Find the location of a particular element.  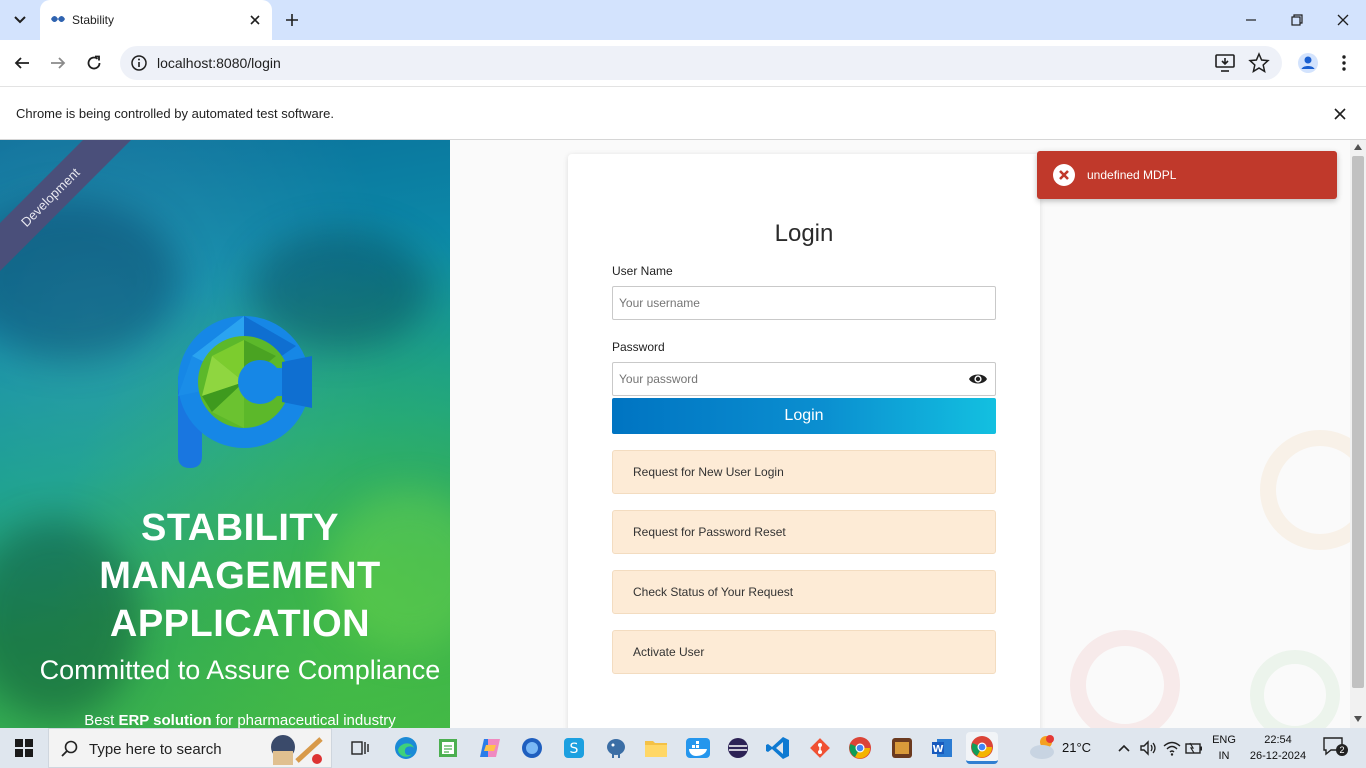

favicon-icon is located at coordinates (58, 19).